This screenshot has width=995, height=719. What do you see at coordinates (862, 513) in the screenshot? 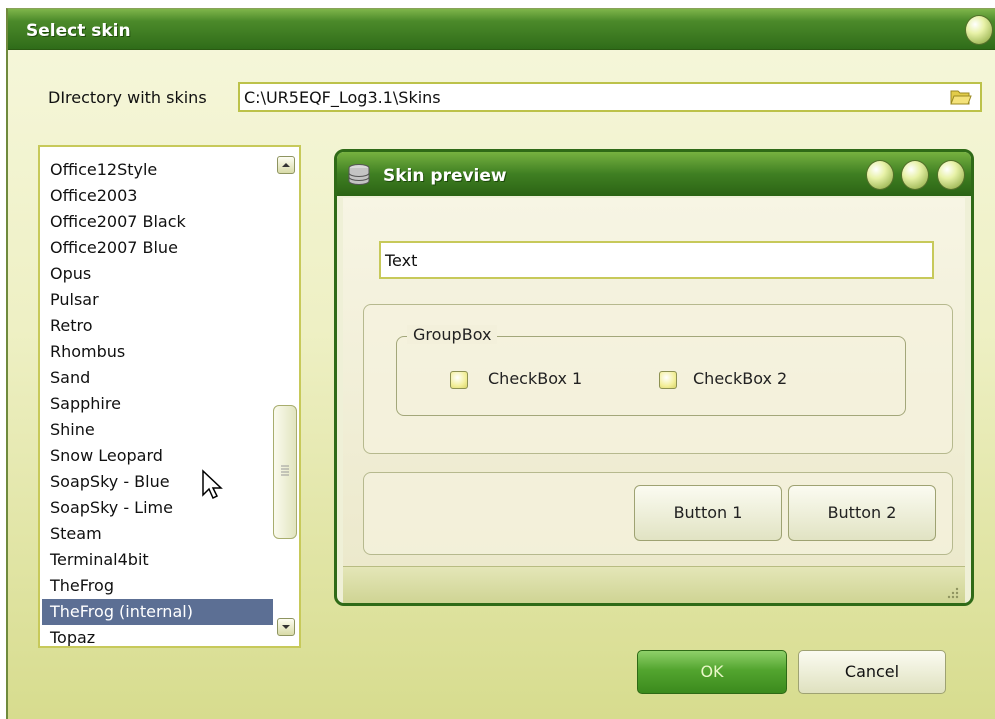
I see `button-2: Button 2` at bounding box center [862, 513].